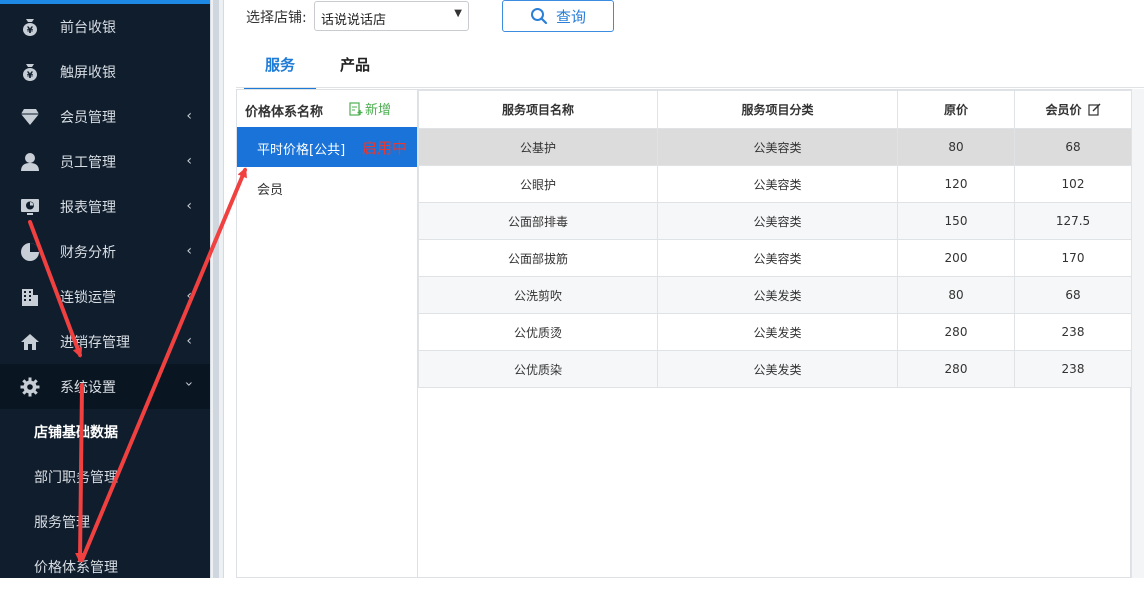  I want to click on sidebar-item-label: 系统设置, so click(88, 387).